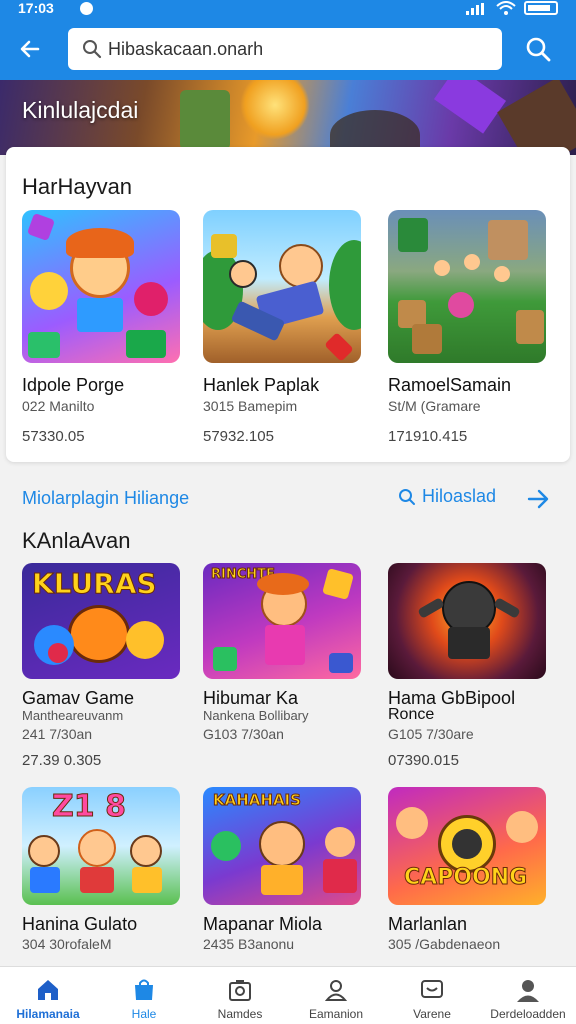 The image size is (576, 1024). What do you see at coordinates (62, 760) in the screenshot?
I see `game-price: 27.39 0.305` at bounding box center [62, 760].